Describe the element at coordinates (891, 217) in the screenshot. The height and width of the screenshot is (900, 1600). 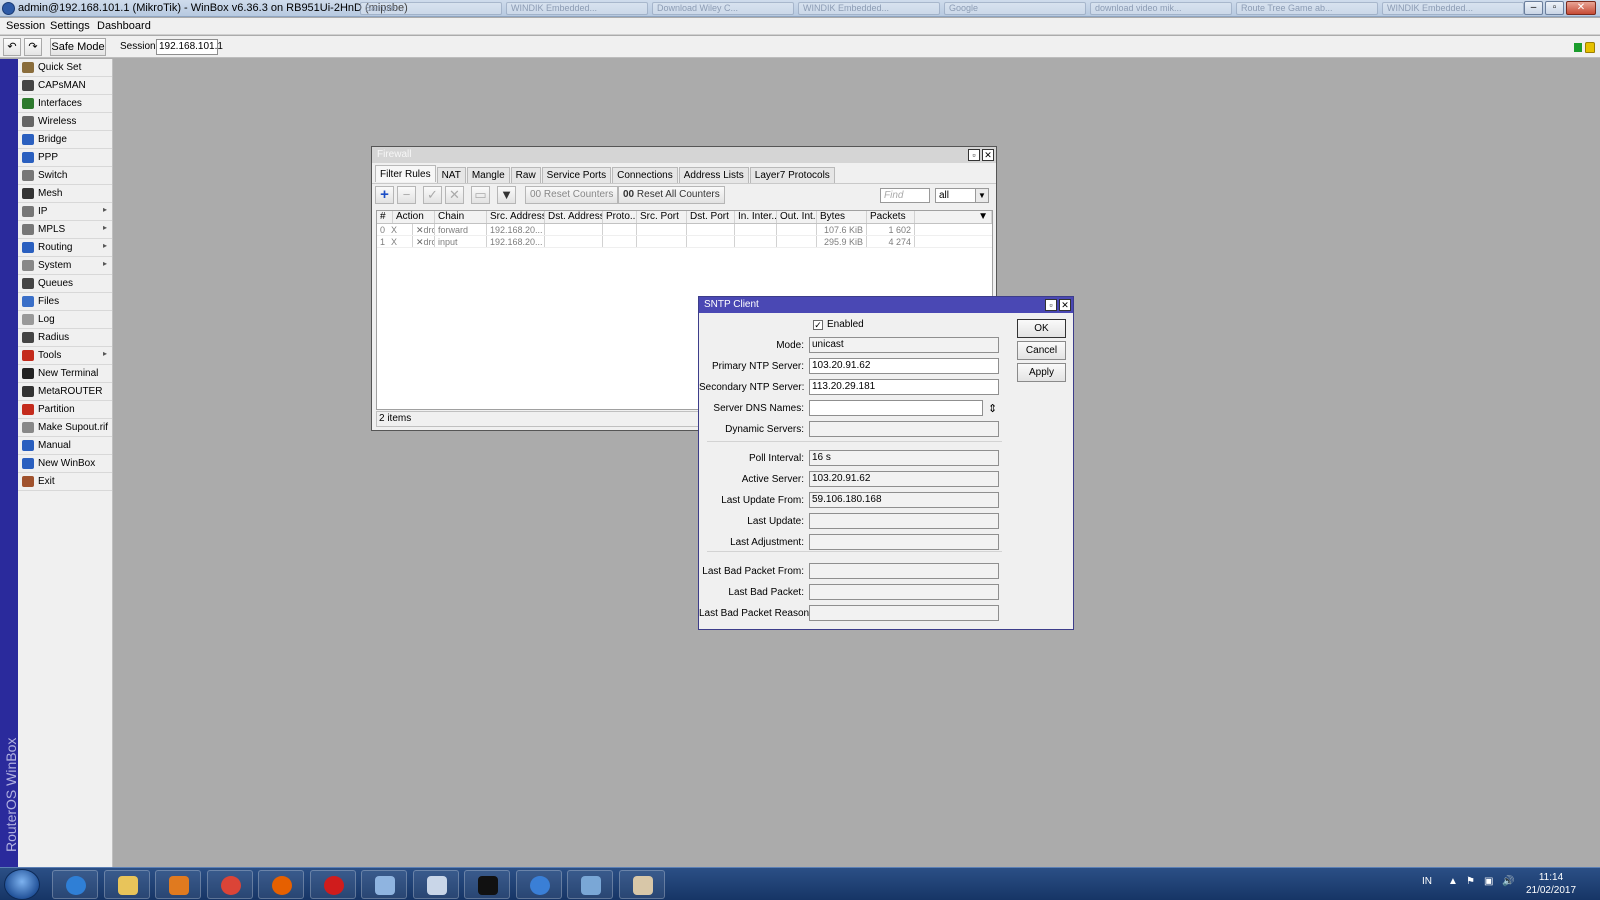
I see `column-header: Packets` at that location.